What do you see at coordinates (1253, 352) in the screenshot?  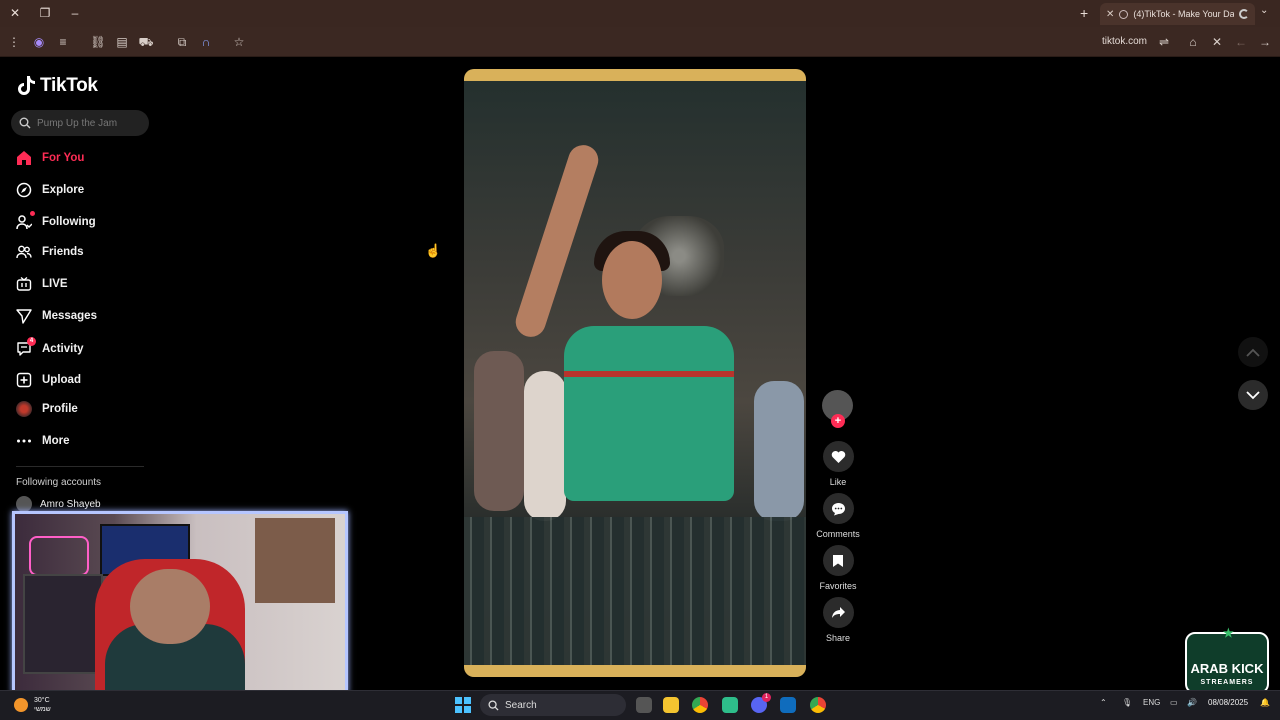 I see `previous-video-button` at bounding box center [1253, 352].